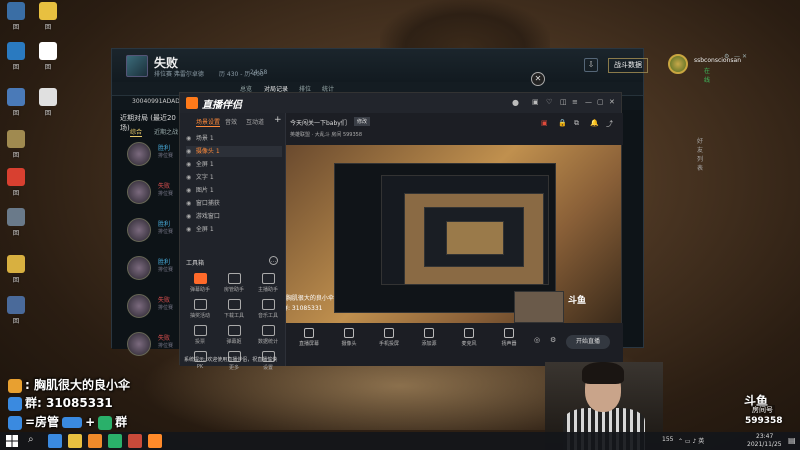 The height and width of the screenshot is (450, 800). What do you see at coordinates (563, 102) in the screenshot?
I see `skin-icon: ◫` at bounding box center [563, 102].